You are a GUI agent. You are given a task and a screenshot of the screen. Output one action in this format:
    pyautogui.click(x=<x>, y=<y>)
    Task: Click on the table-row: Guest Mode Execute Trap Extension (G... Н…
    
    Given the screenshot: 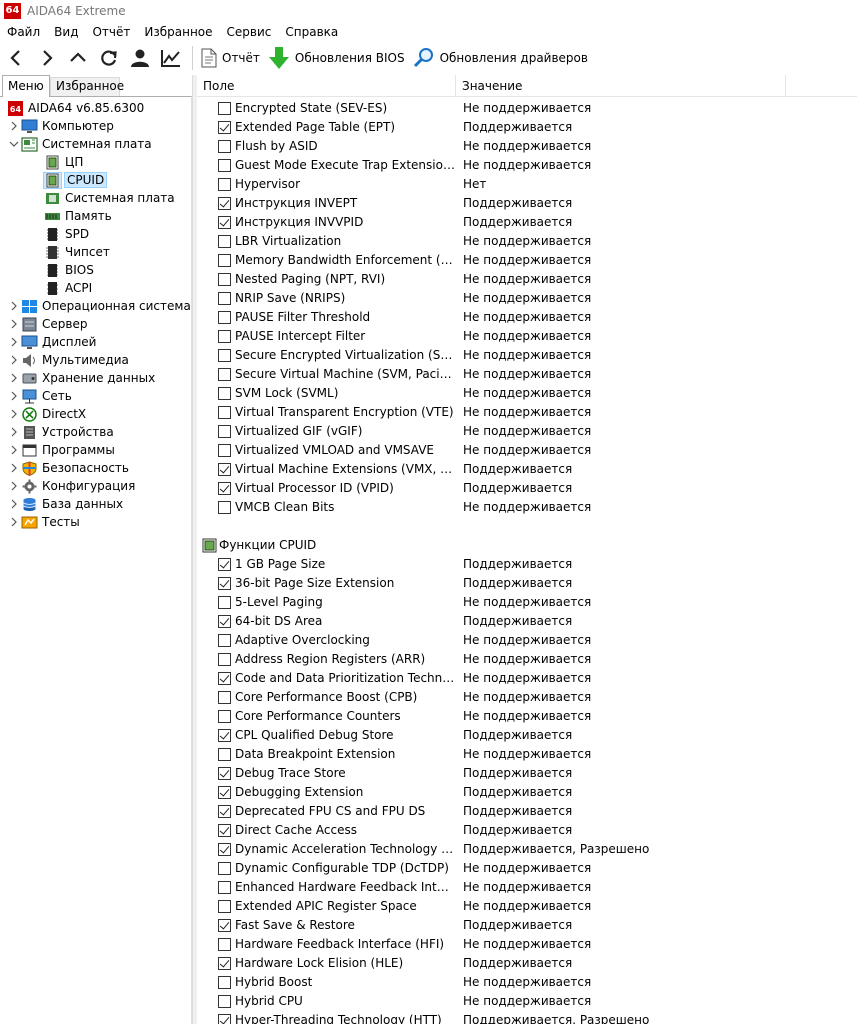 What is the action you would take?
    pyautogui.click(x=527, y=165)
    